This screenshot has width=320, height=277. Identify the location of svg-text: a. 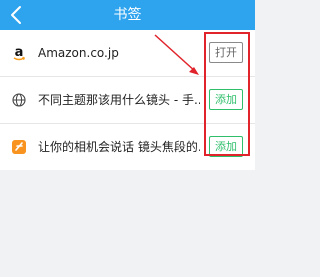
(19, 52).